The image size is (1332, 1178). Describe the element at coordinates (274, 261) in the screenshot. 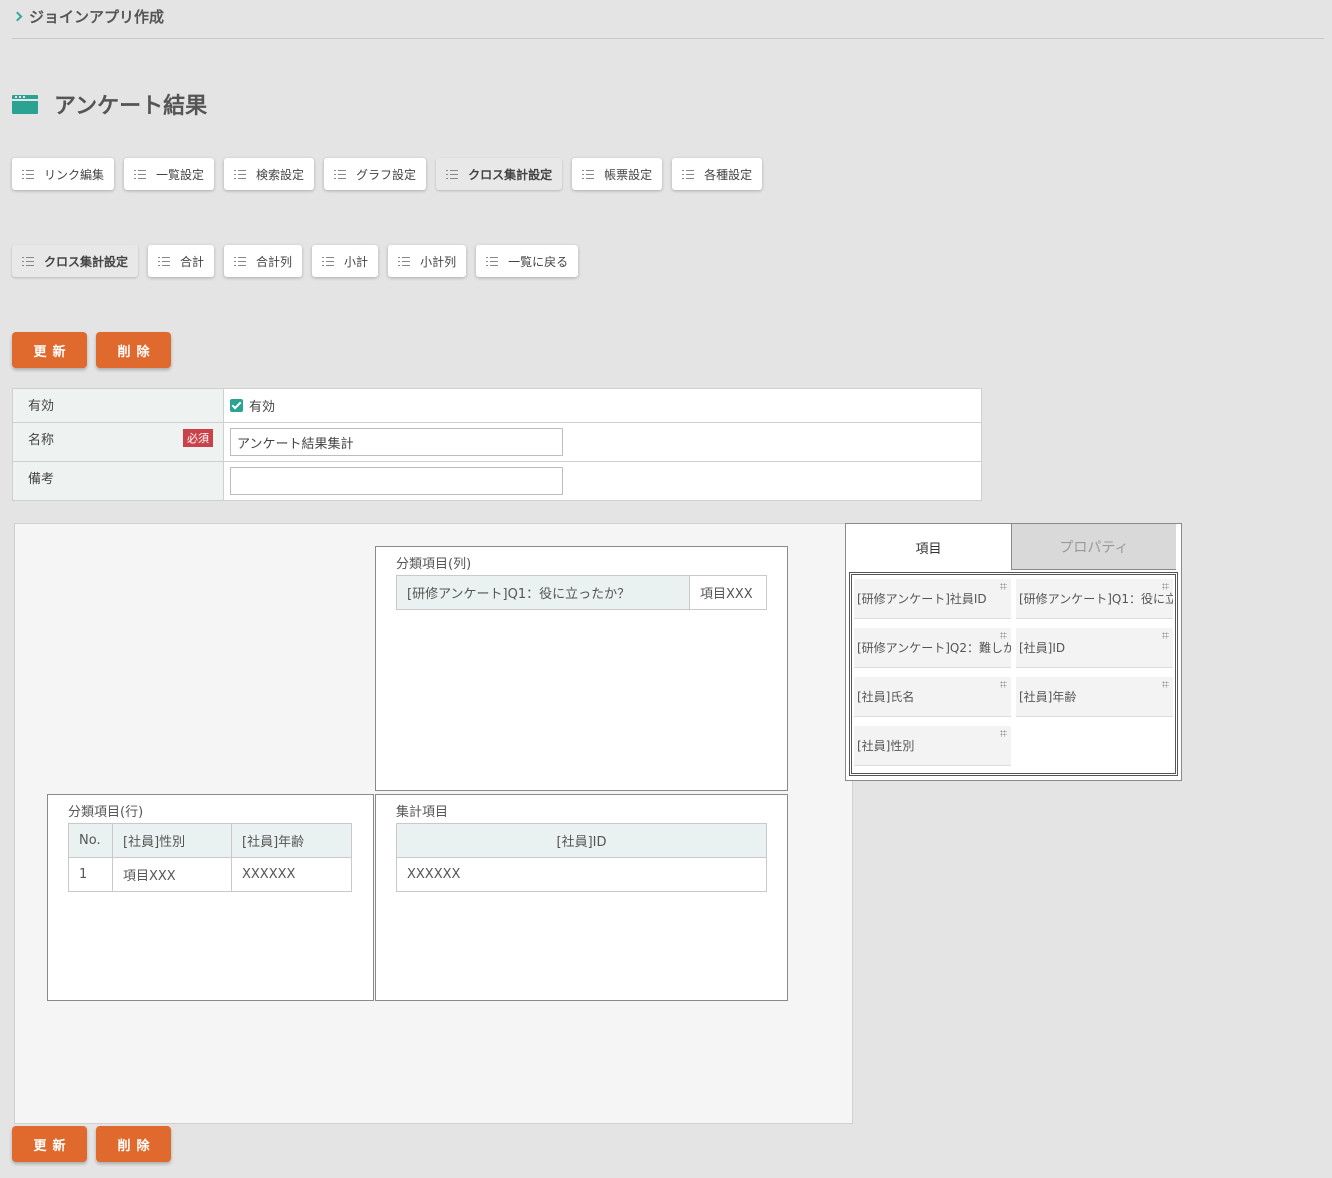

I see `tab-label: 合計列` at that location.